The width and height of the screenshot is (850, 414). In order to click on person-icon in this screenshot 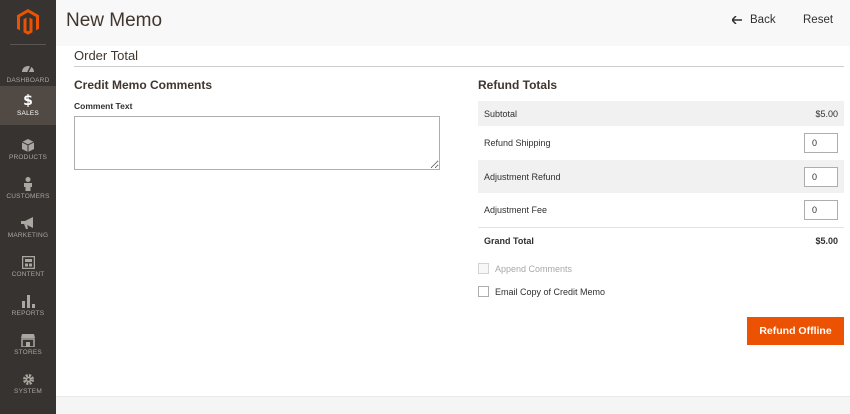, I will do `click(28, 184)`.